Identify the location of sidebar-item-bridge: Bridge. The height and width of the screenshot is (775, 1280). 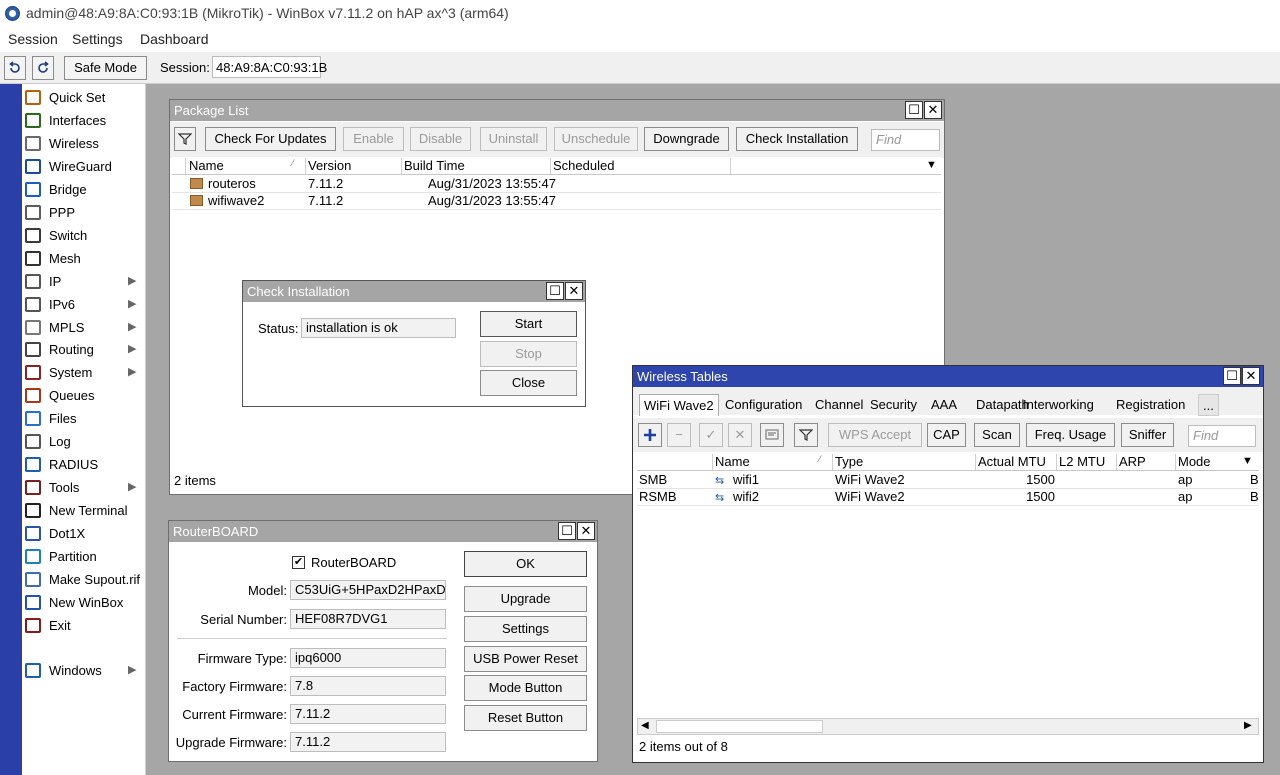
(83, 189).